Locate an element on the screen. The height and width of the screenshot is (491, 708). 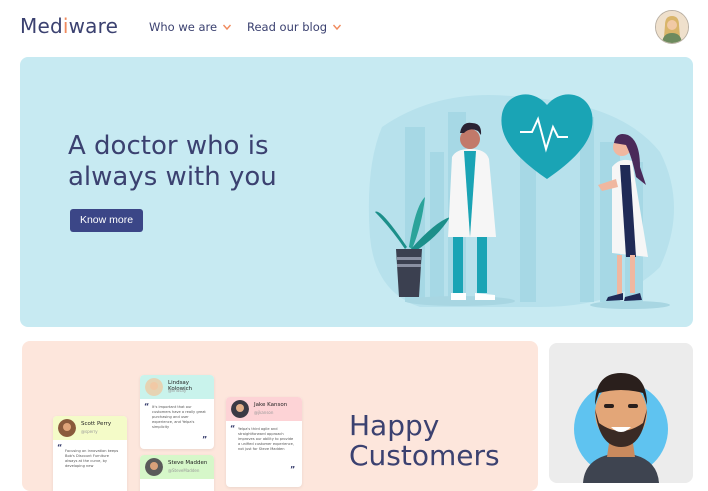
testimonial-card-header: Jake Kanson @jkanson is located at coordinates (264, 409).